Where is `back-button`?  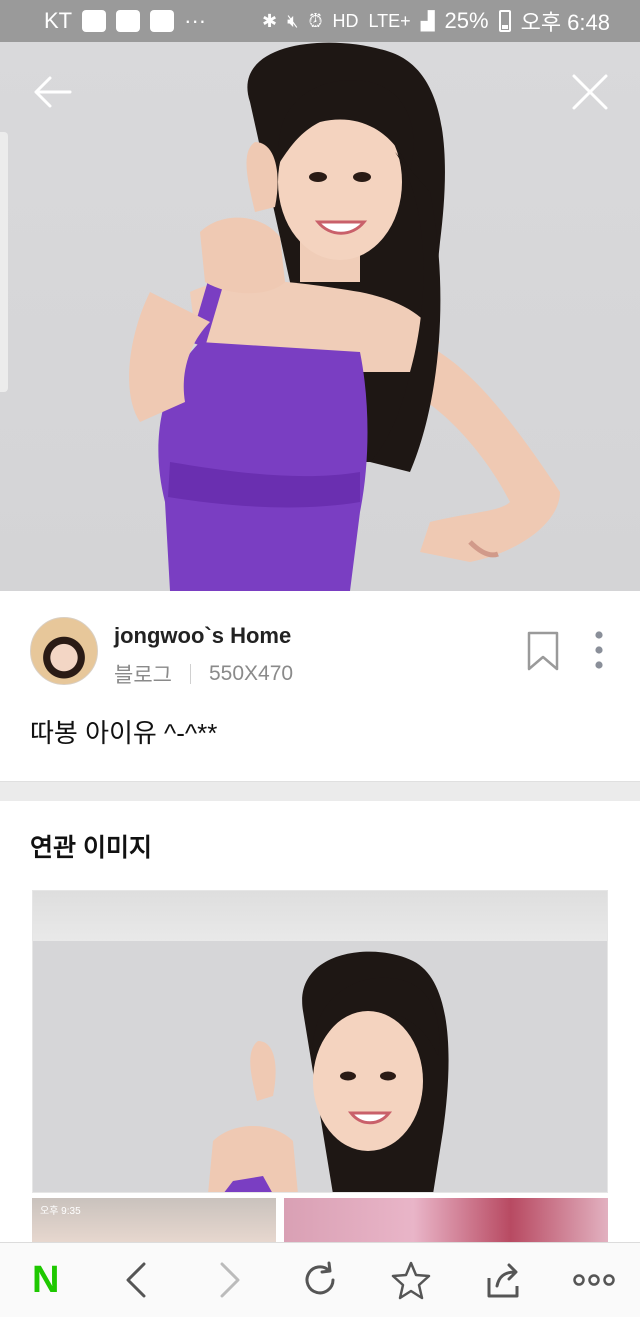
back-button is located at coordinates (52, 92).